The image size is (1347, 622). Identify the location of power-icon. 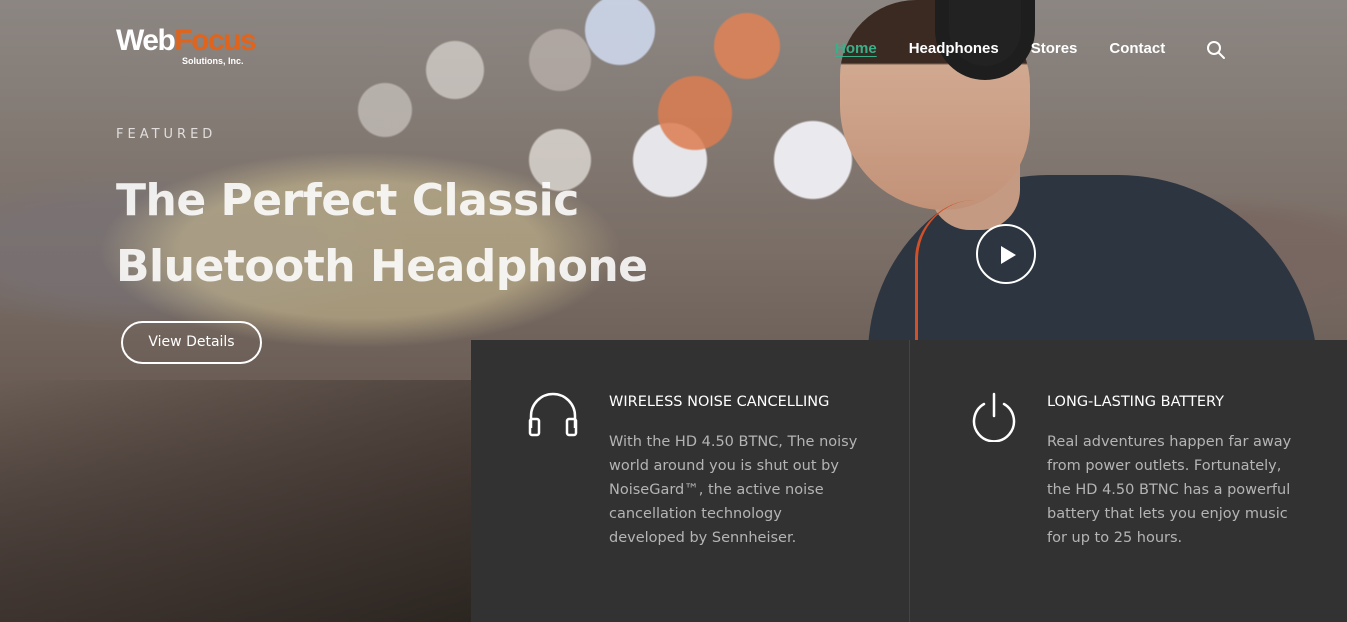
(994, 416).